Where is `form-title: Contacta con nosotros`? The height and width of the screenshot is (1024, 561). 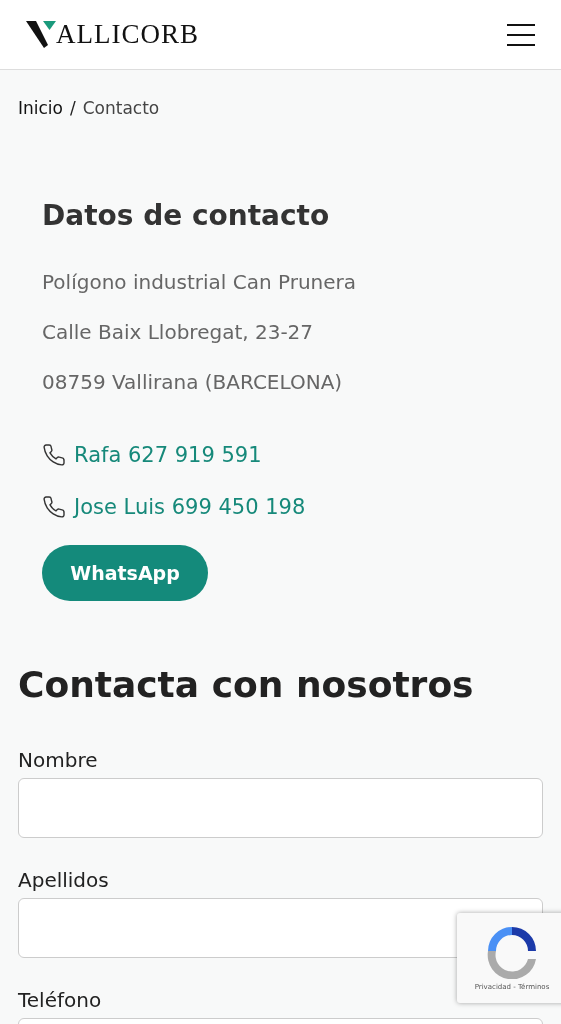
form-title: Contacta con nosotros is located at coordinates (246, 684).